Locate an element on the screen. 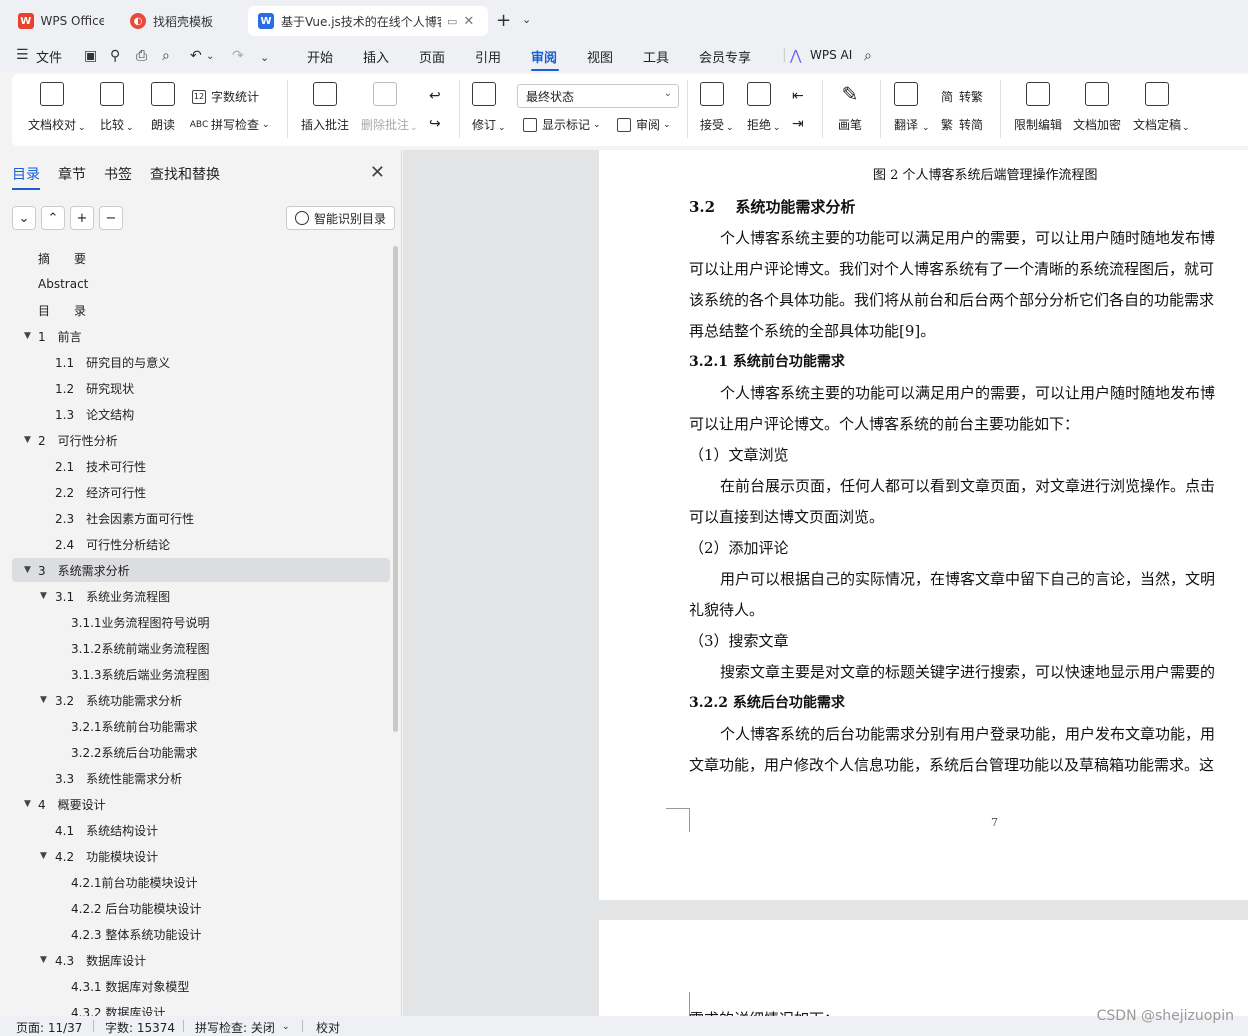 This screenshot has height=1036, width=1248. nav-tab-find-replace: 查找和替换 is located at coordinates (185, 174).